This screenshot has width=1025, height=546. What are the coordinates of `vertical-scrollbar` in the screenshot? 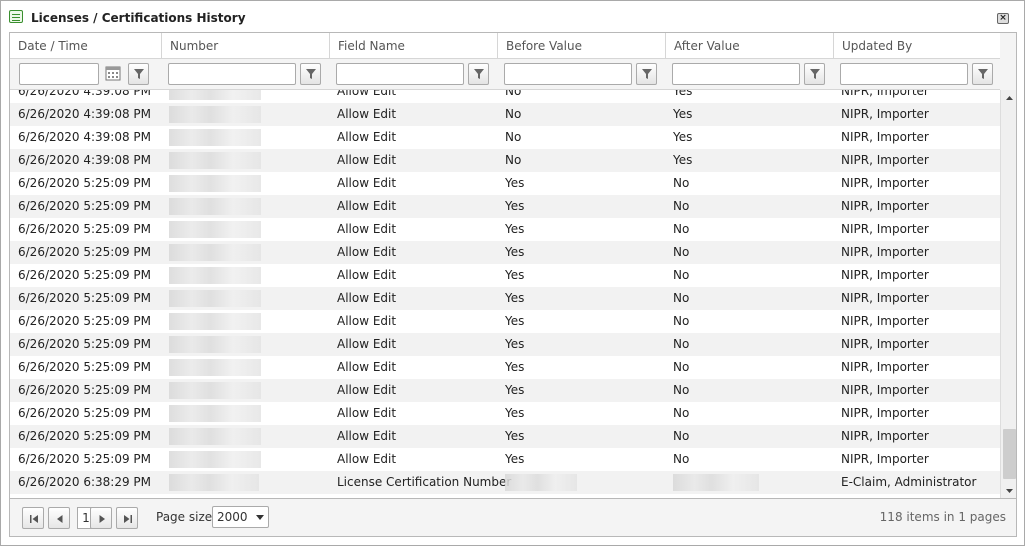 It's located at (1008, 294).